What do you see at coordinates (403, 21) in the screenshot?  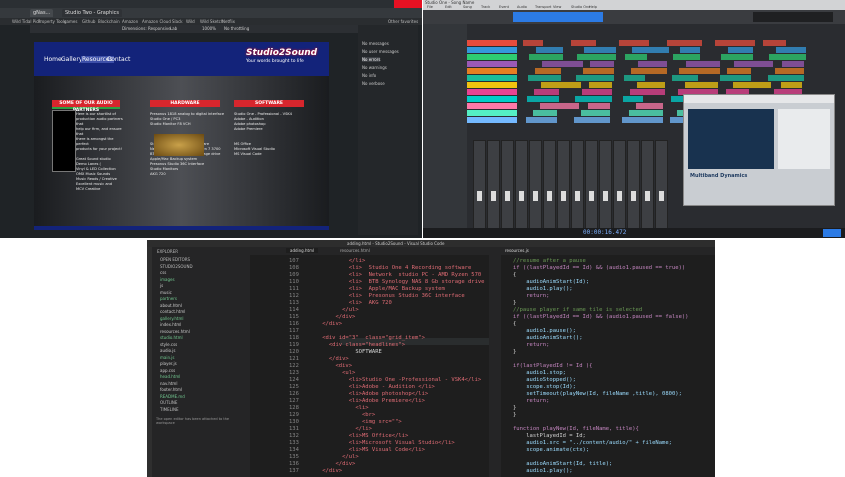 I see `bookmark-item: Other favorites` at bounding box center [403, 21].